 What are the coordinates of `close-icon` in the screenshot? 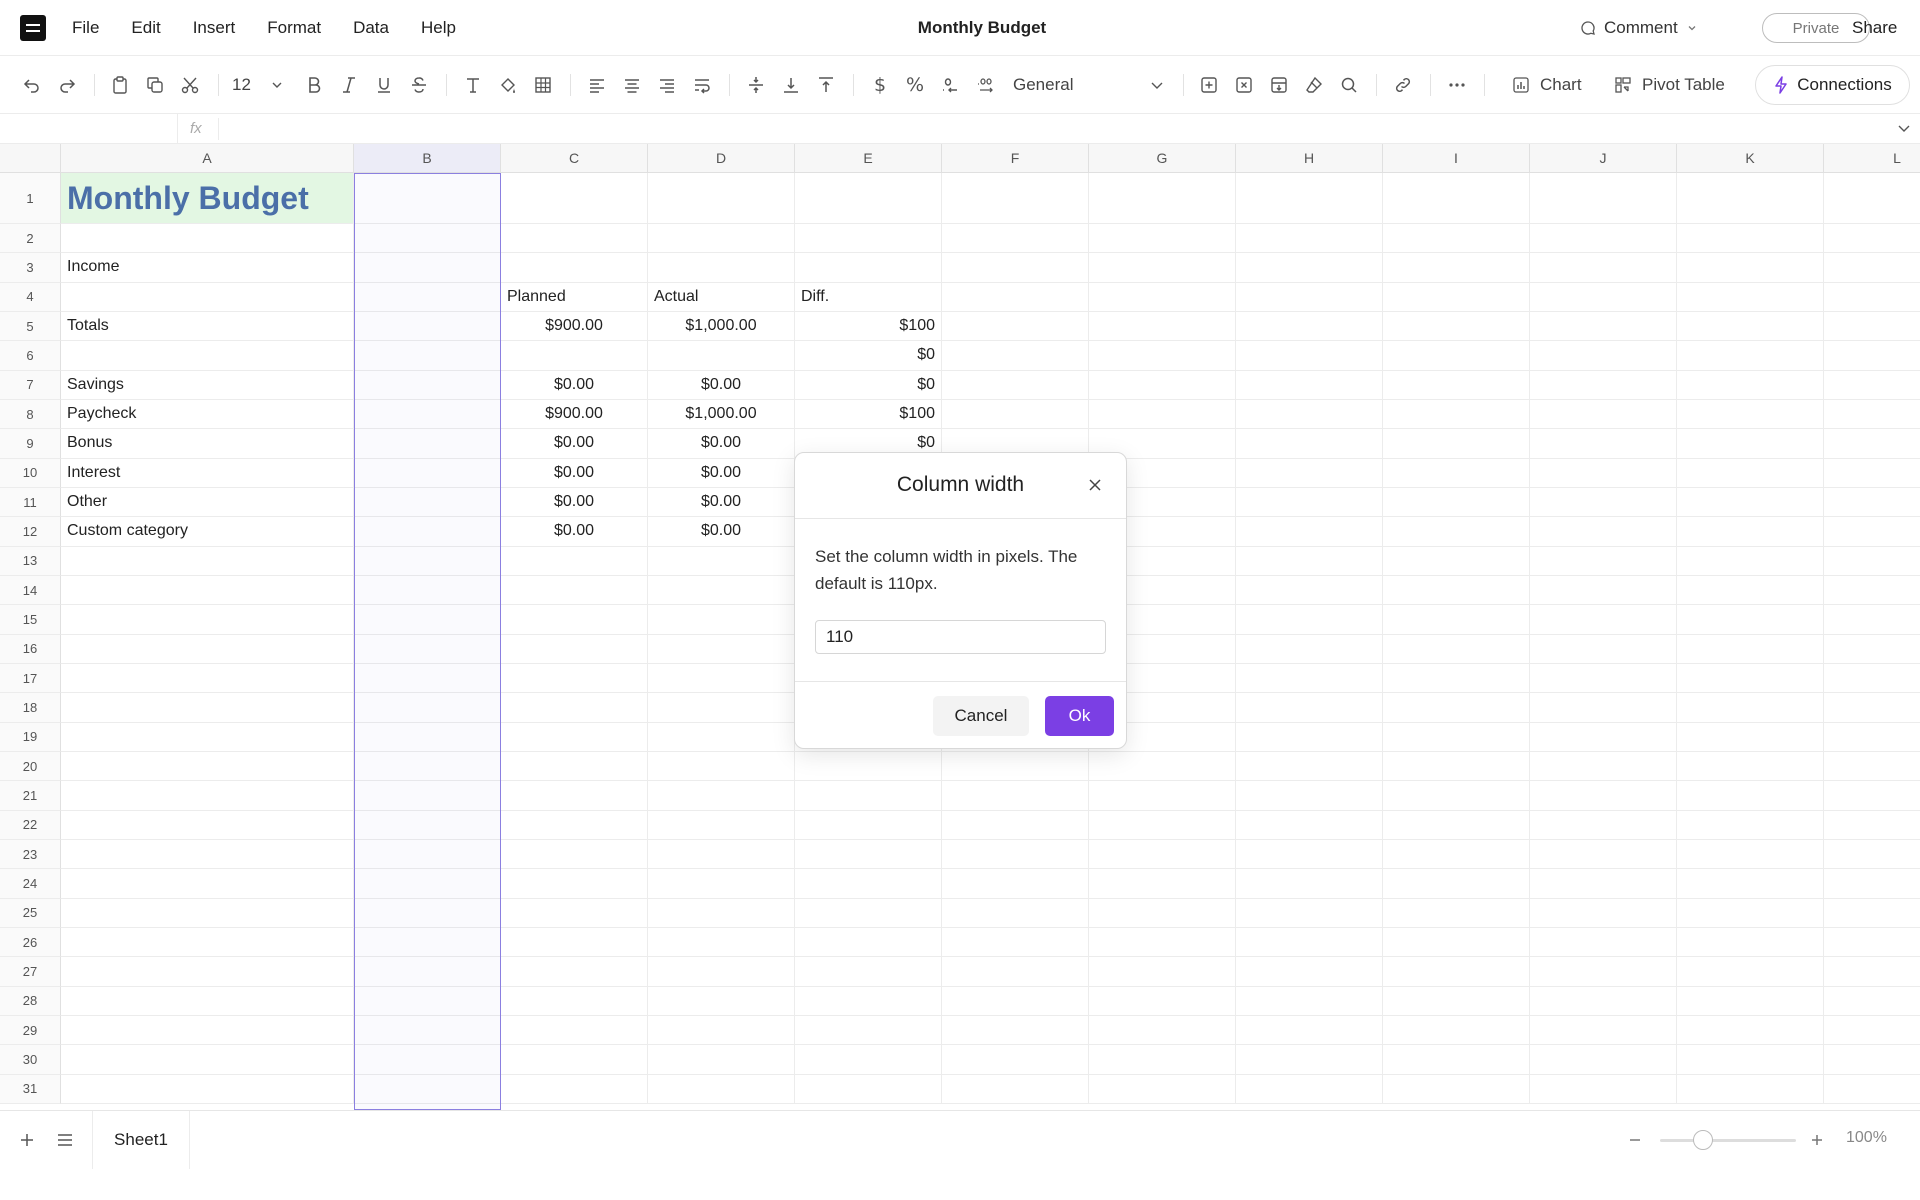 It's located at (1095, 485).